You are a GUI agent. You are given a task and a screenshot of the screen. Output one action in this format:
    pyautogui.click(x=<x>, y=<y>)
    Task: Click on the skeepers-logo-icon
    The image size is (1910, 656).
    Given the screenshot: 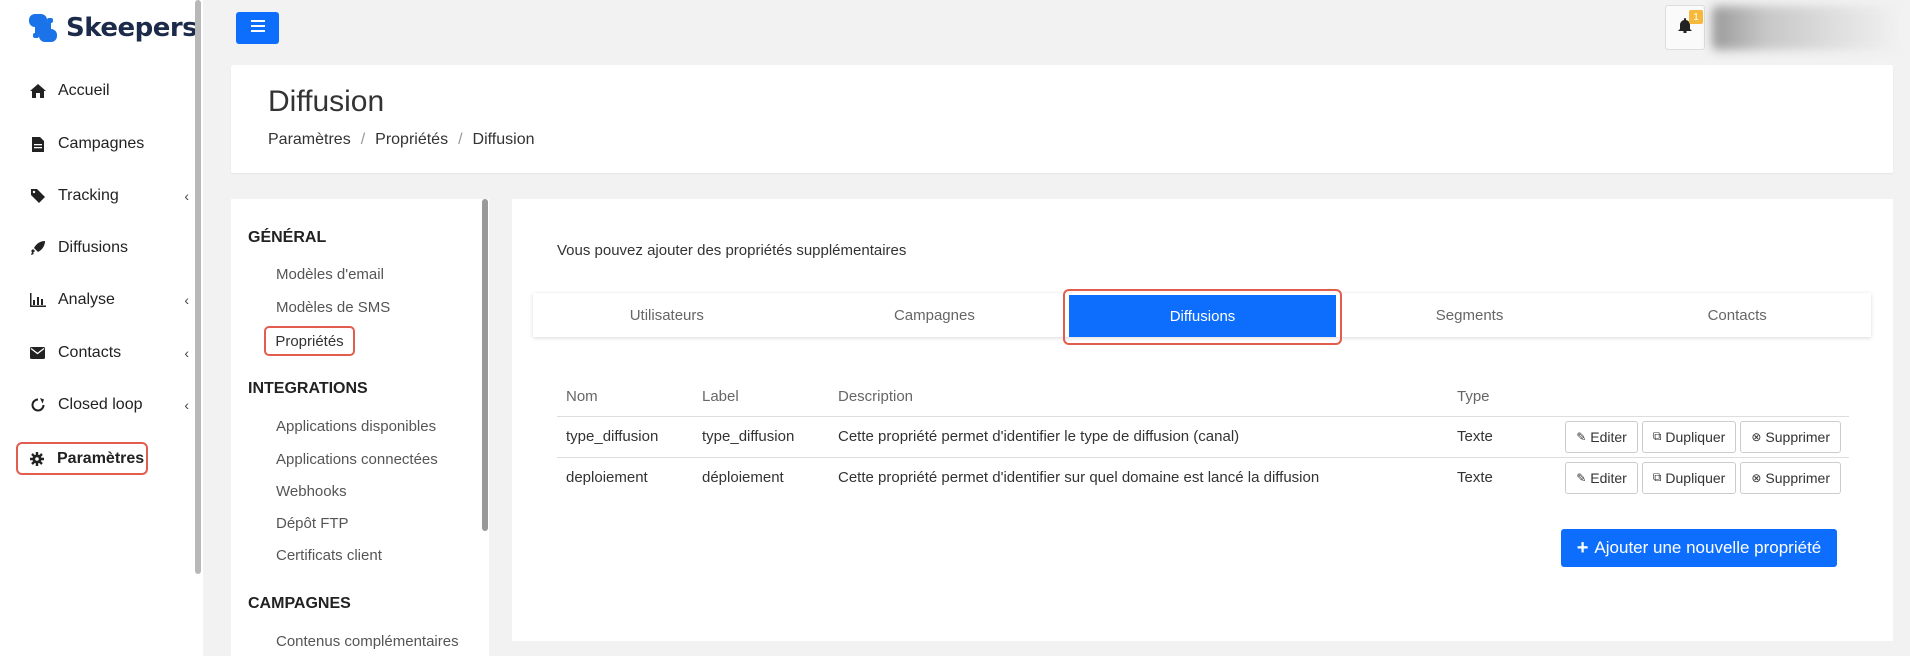 What is the action you would take?
    pyautogui.click(x=43, y=28)
    